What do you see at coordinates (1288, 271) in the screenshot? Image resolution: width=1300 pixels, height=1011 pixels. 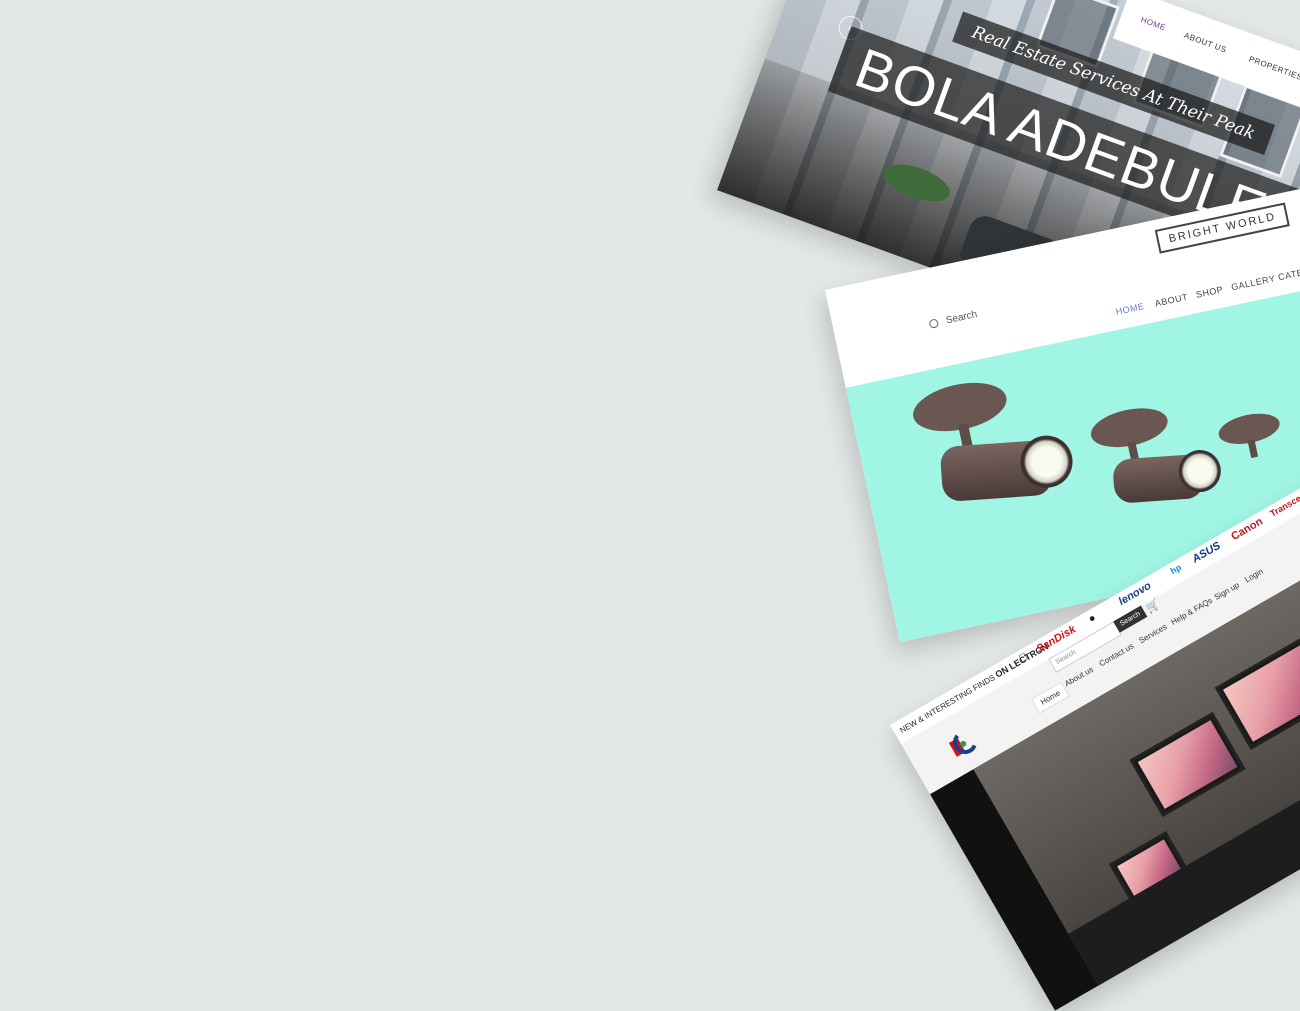 I see `nav-category: CATEGORY` at bounding box center [1288, 271].